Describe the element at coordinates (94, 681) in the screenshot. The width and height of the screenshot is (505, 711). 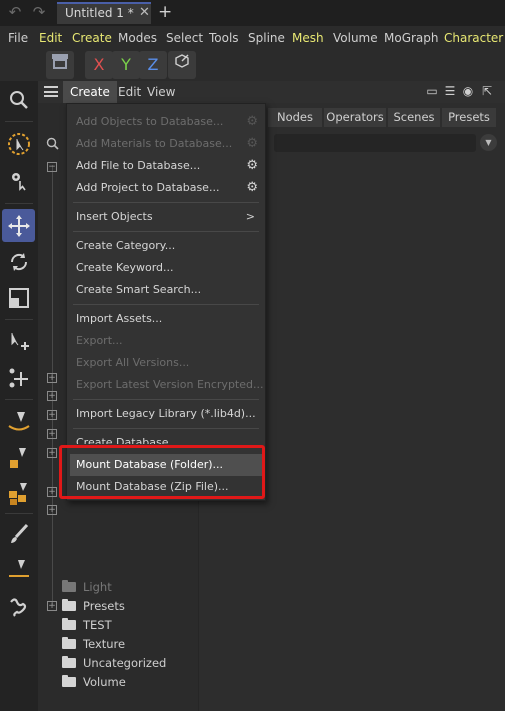
I see `tree-item-volume: Volume` at that location.